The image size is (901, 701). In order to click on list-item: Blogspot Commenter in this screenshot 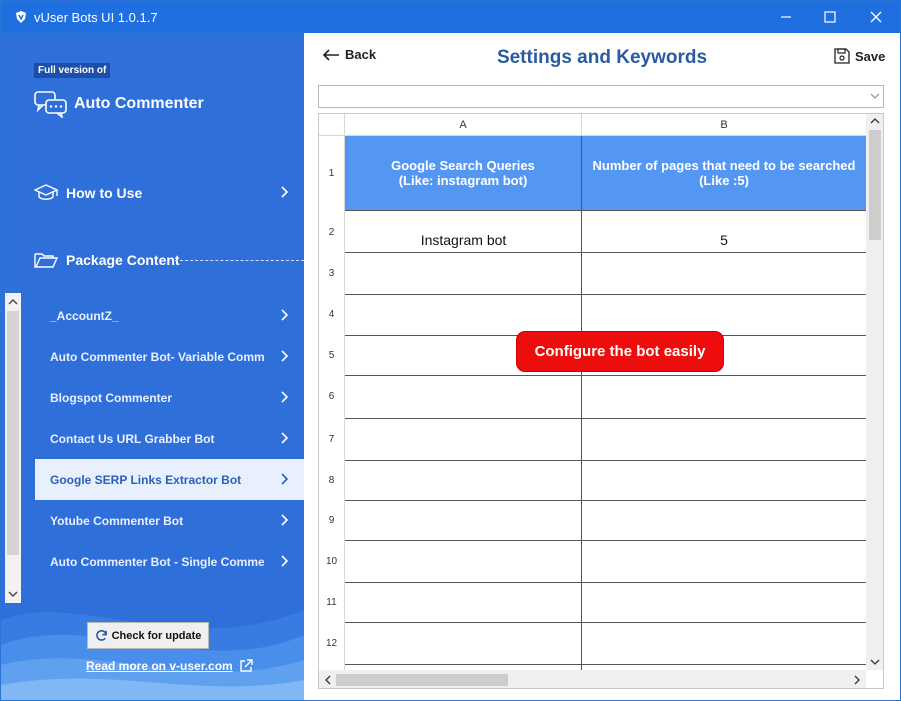, I will do `click(169, 397)`.